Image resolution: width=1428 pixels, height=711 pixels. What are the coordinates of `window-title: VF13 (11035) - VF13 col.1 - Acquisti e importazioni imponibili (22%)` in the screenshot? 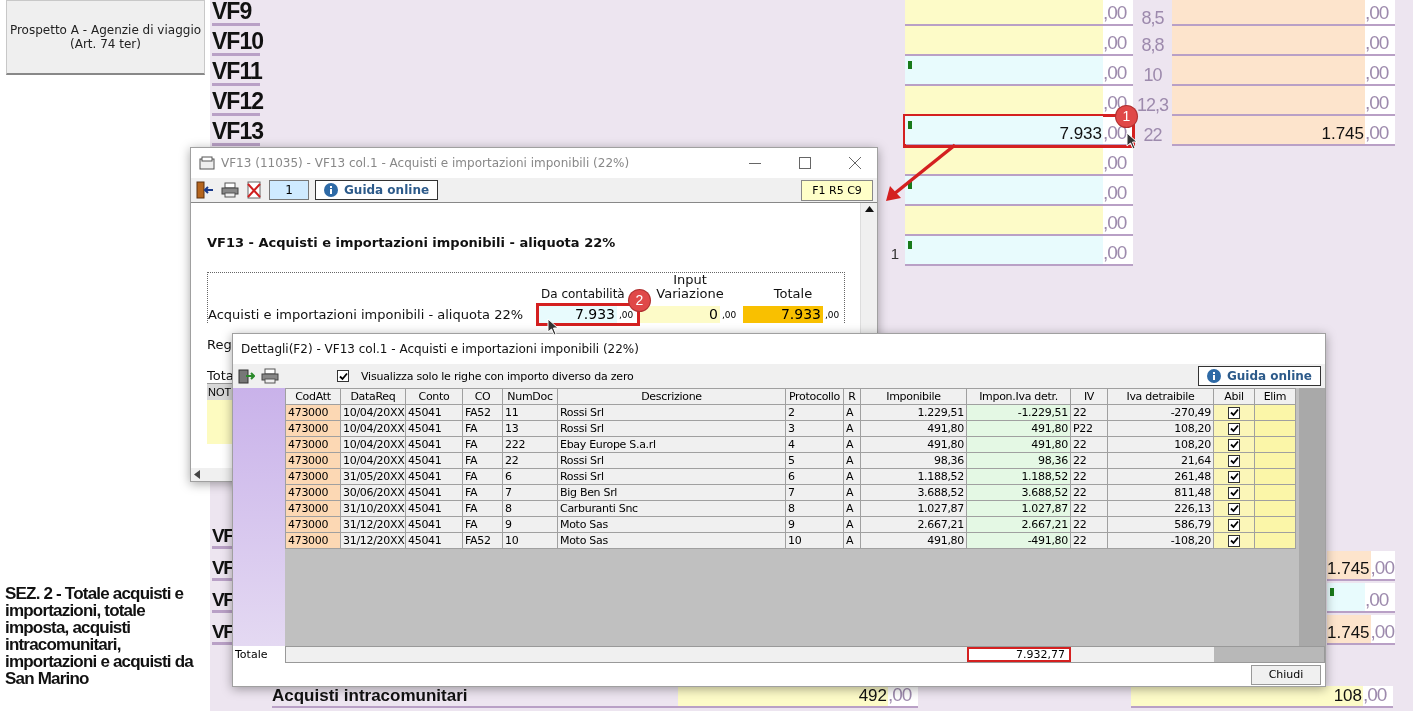 It's located at (426, 163).